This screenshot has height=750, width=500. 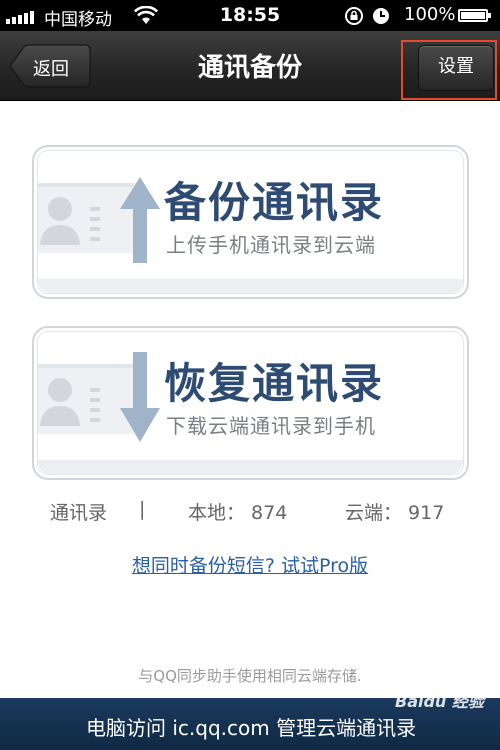 What do you see at coordinates (274, 202) in the screenshot?
I see `backup-title: 备份通讯录` at bounding box center [274, 202].